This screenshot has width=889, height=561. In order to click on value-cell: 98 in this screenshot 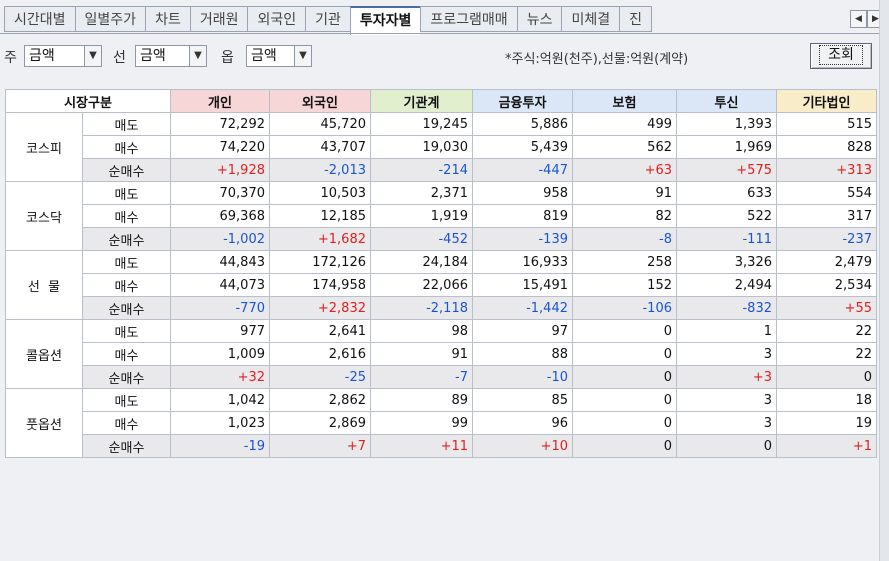, I will do `click(421, 331)`.